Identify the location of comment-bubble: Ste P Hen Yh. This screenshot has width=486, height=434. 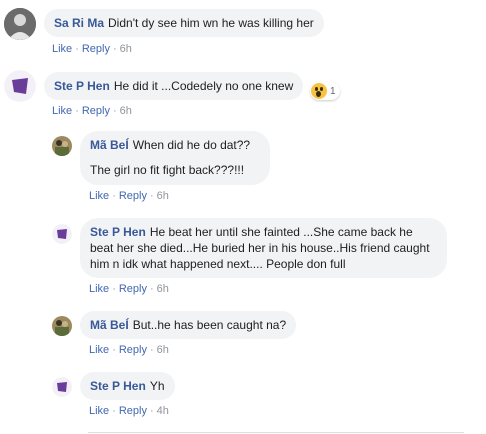
(127, 386).